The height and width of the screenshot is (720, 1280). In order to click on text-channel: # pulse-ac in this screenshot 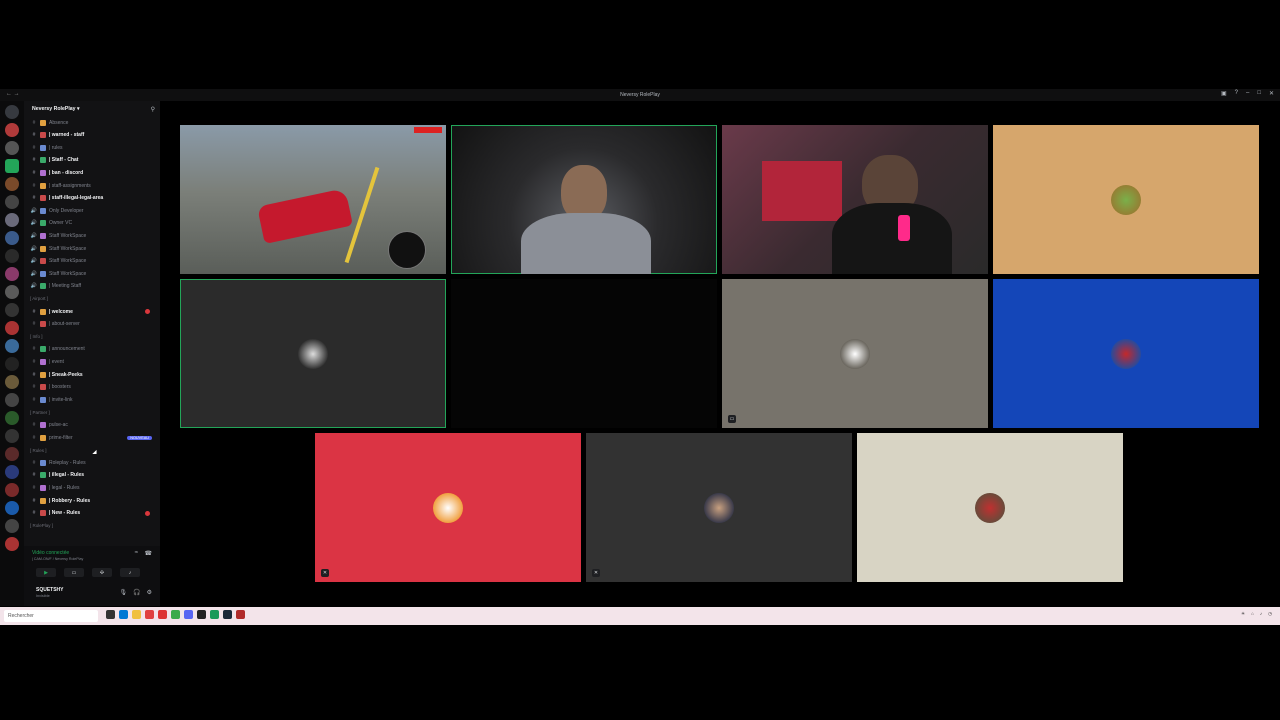, I will do `click(93, 424)`.